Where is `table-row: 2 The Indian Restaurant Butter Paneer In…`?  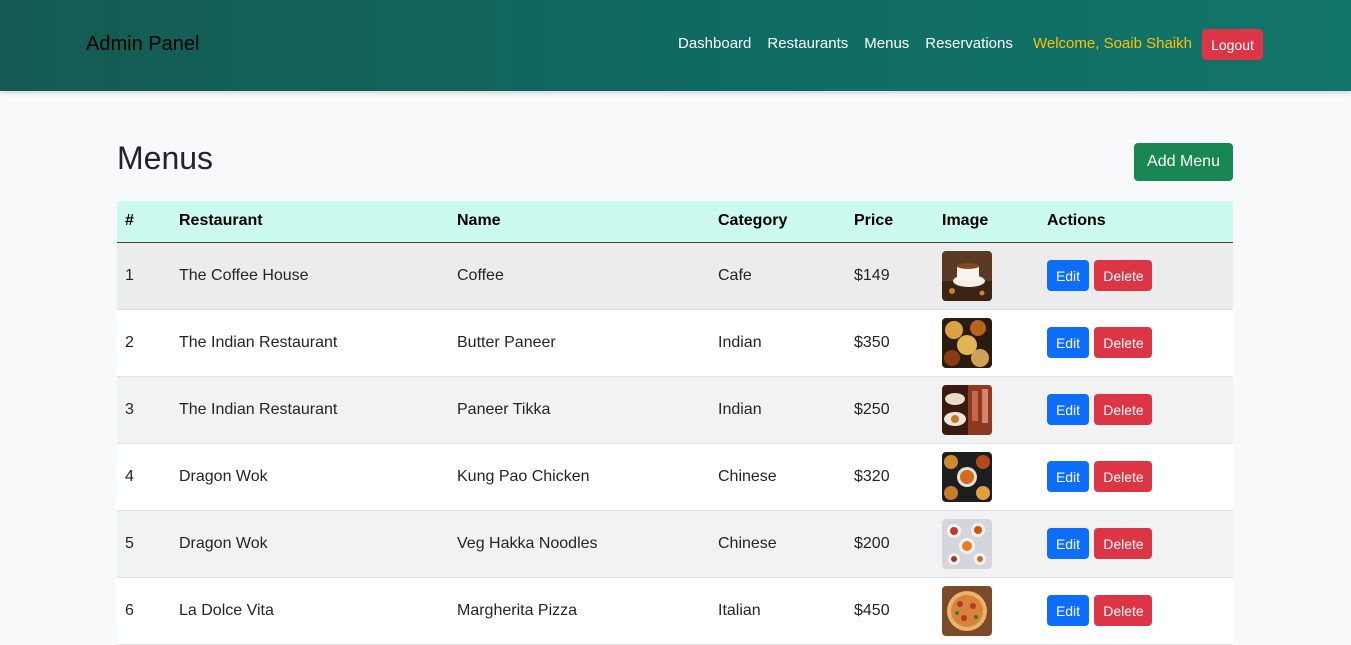
table-row: 2 The Indian Restaurant Butter Paneer In… is located at coordinates (675, 342).